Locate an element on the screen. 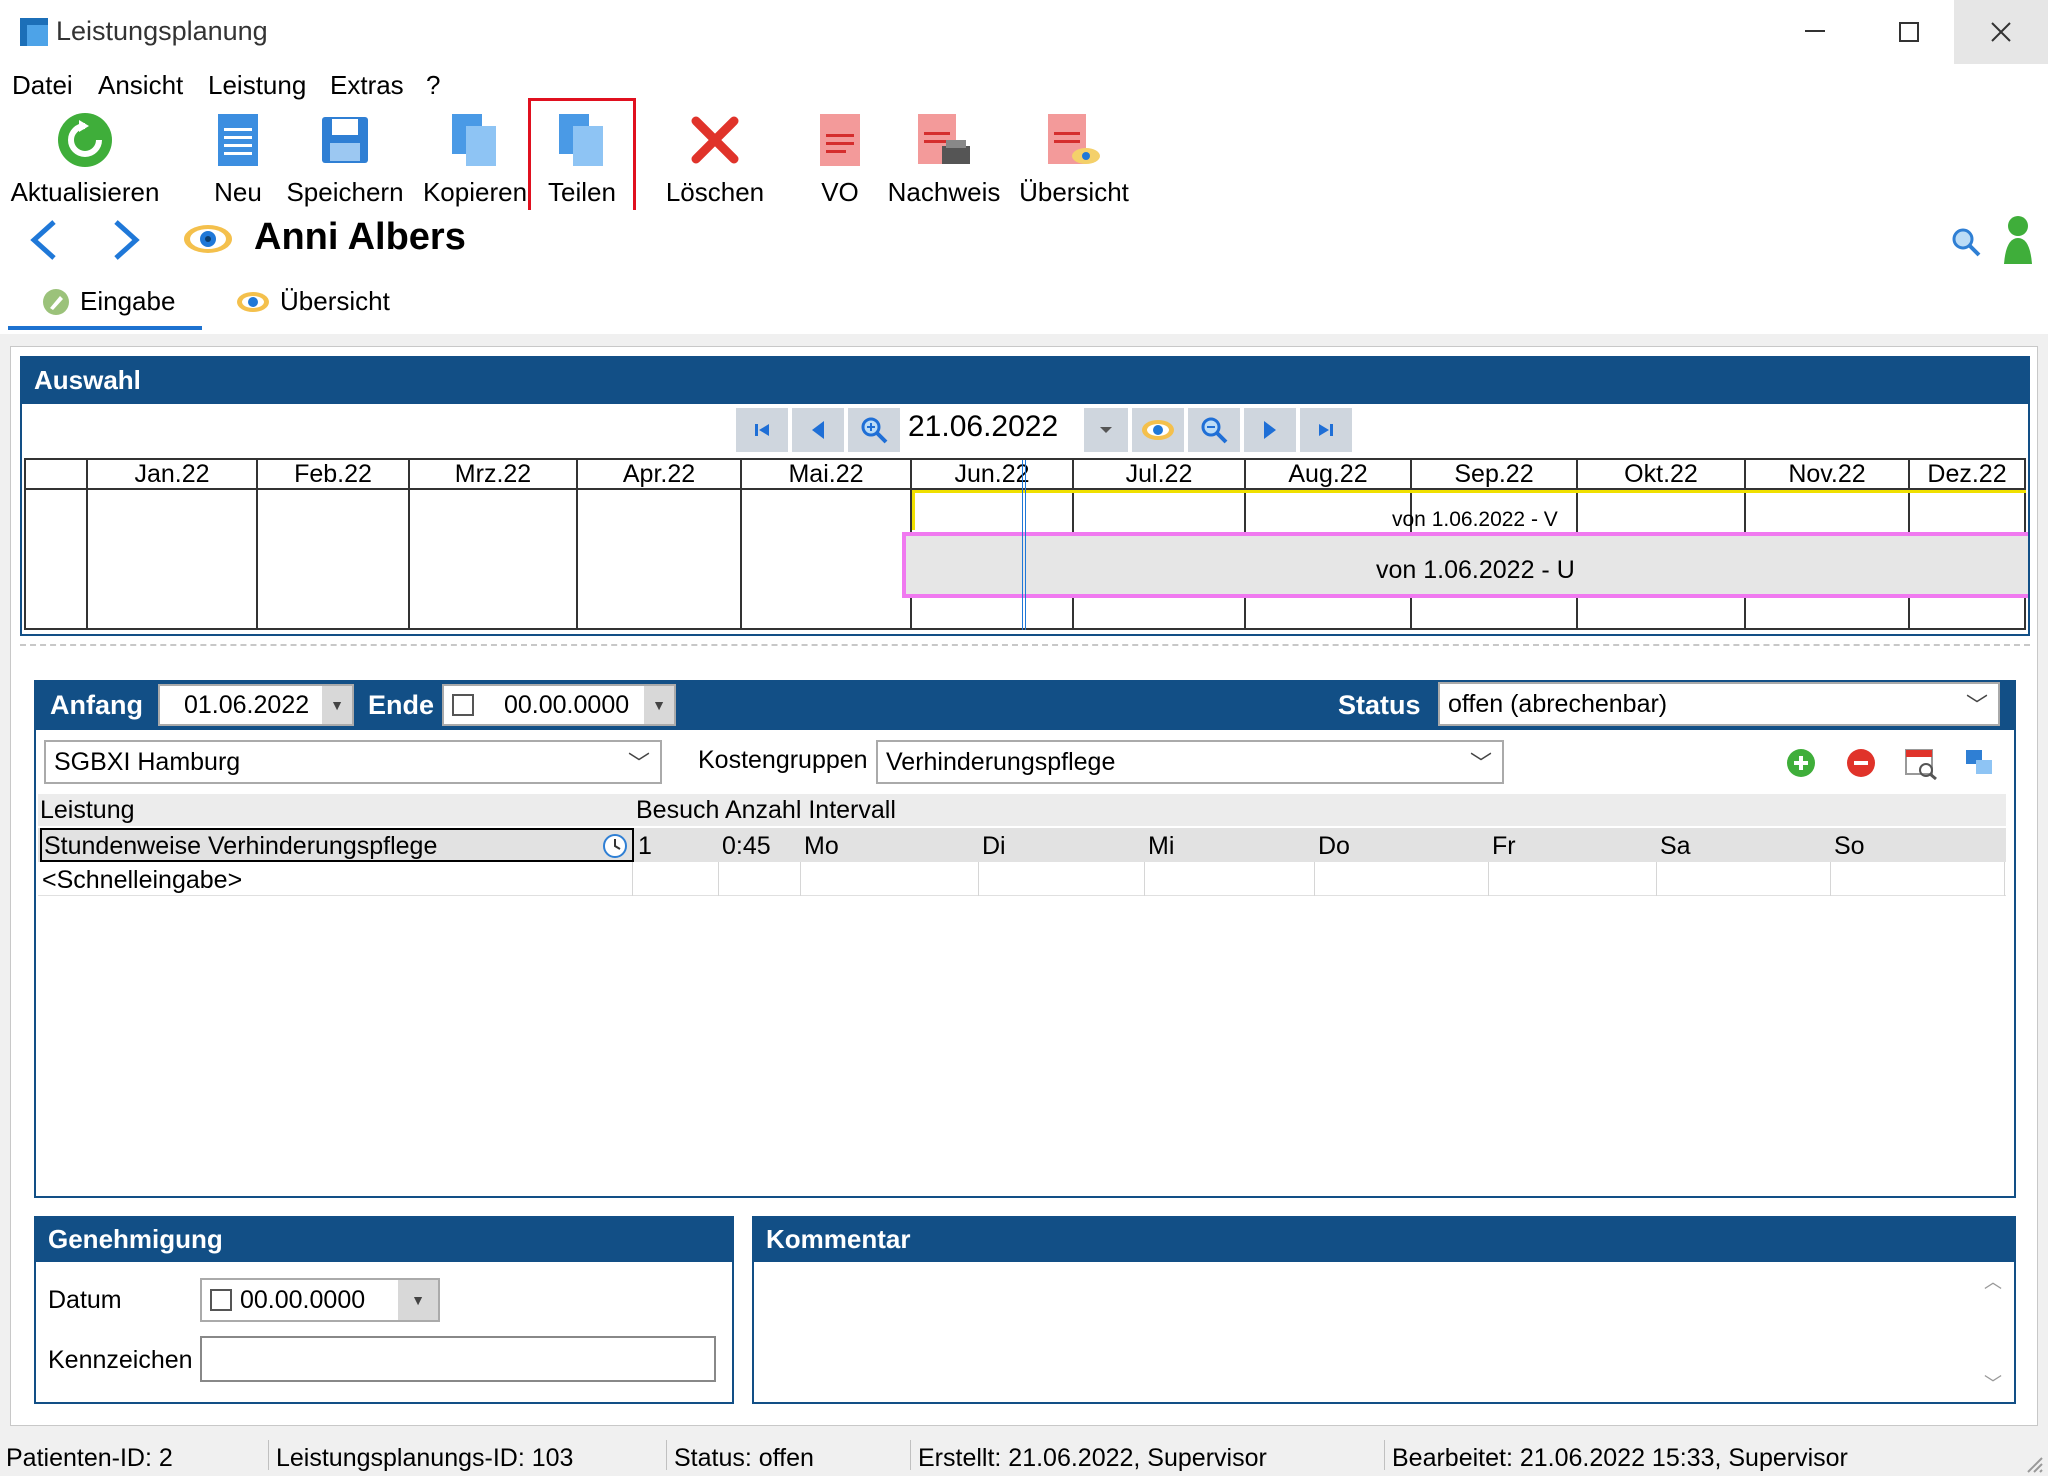 Image resolution: width=2048 pixels, height=1476 pixels. zoom-in-icon is located at coordinates (874, 430).